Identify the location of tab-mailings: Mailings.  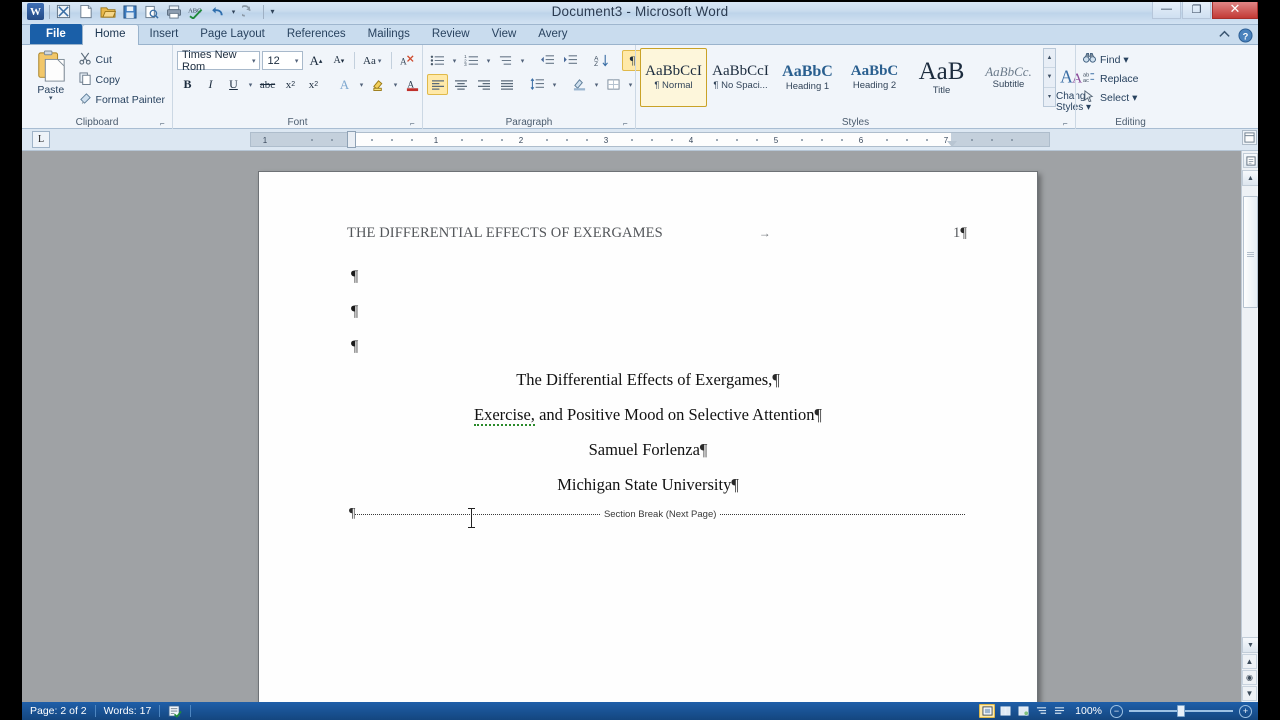
(389, 34).